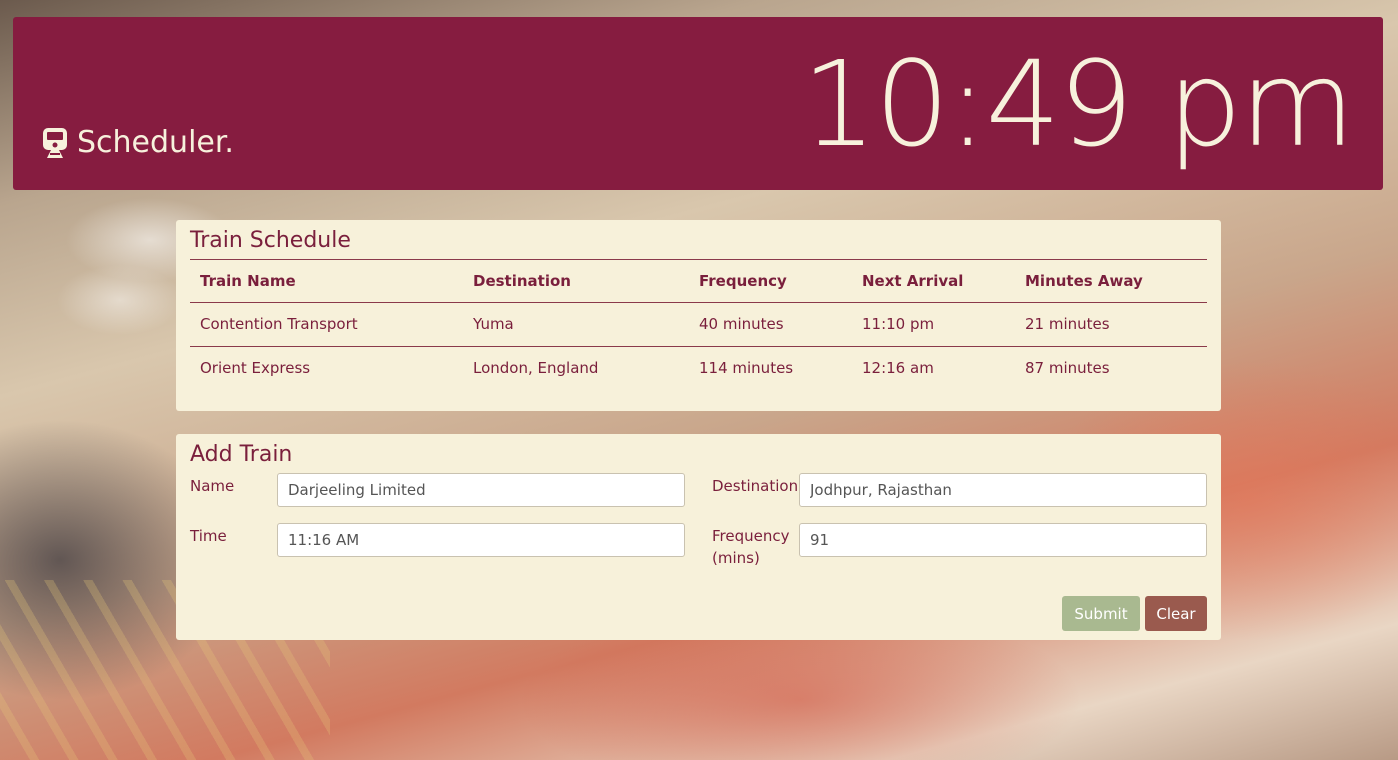 The height and width of the screenshot is (760, 1398). What do you see at coordinates (770, 324) in the screenshot?
I see `cell-frequency: 40 minutes` at bounding box center [770, 324].